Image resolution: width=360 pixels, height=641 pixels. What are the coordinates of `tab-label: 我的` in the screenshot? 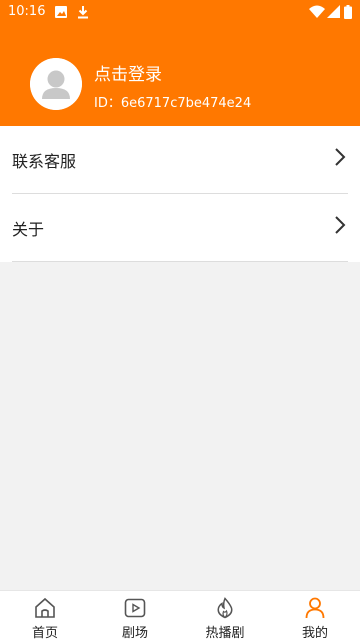 It's located at (314, 633).